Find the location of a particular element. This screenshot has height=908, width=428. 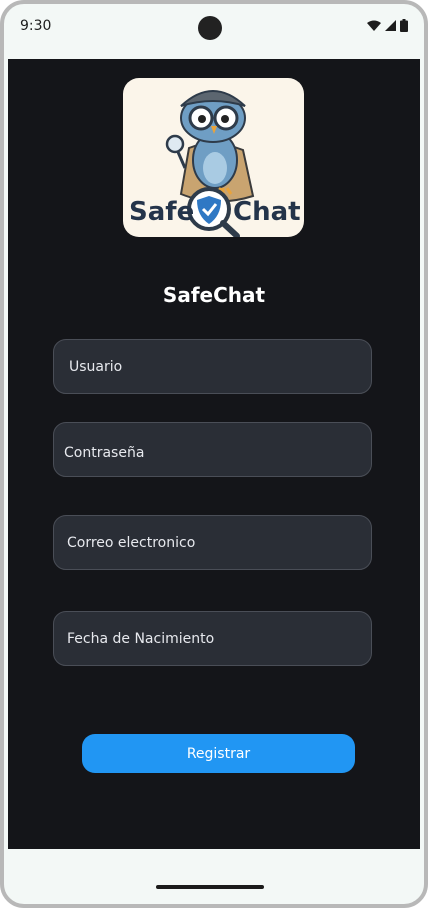

username-label: Usuario is located at coordinates (96, 366).